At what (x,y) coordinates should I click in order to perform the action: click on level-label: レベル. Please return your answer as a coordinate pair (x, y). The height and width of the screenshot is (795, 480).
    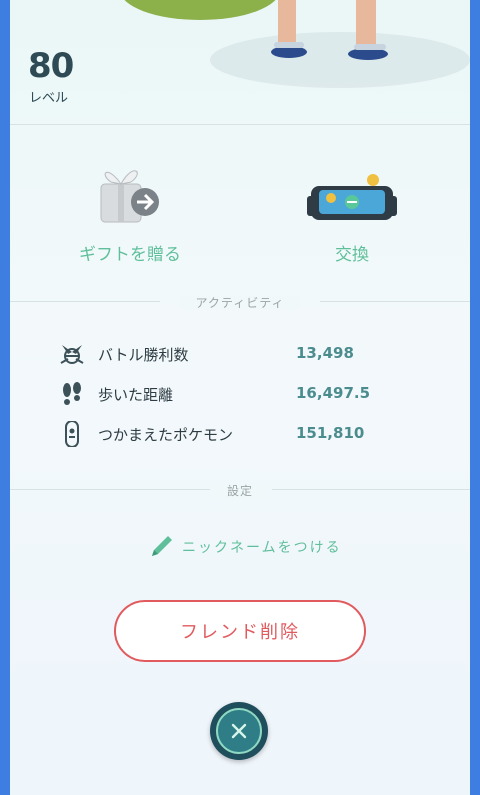
    Looking at the image, I should click on (49, 98).